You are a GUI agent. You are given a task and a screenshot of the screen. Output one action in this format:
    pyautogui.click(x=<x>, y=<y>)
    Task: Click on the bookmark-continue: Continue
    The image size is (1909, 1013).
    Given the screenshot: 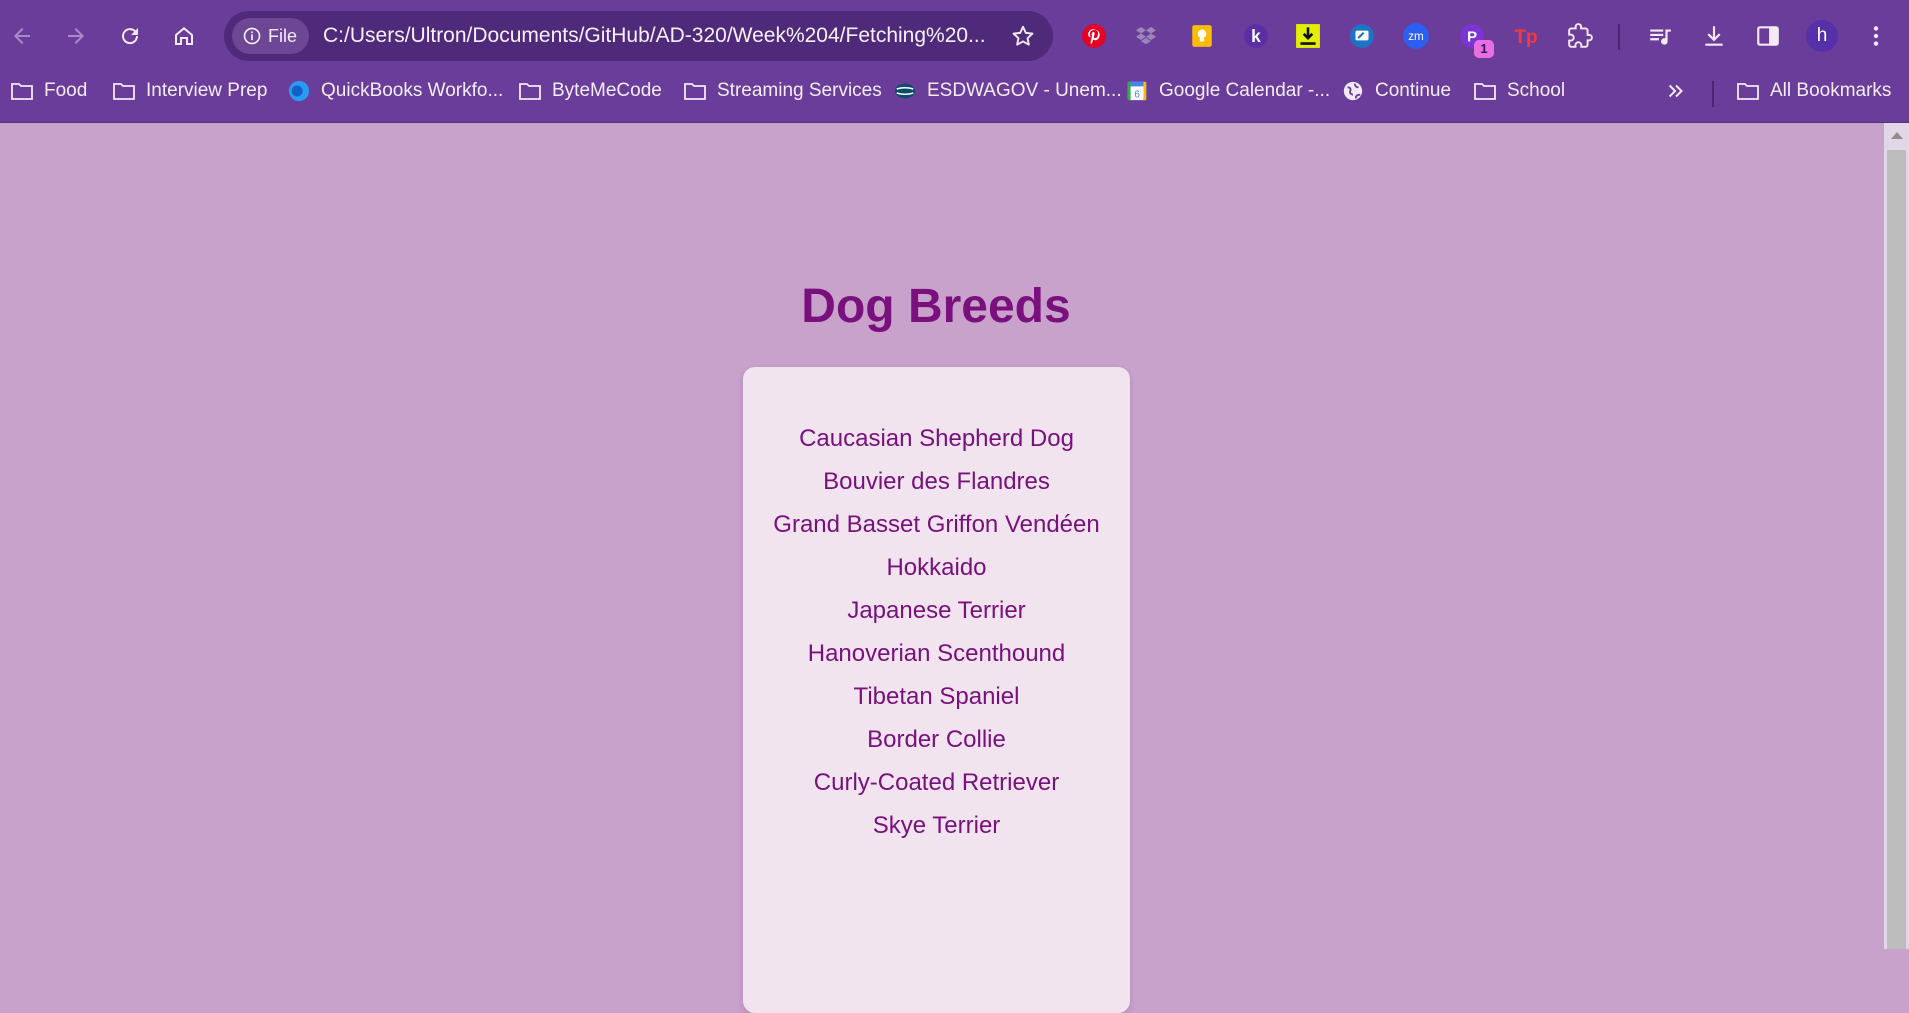 What is the action you would take?
    pyautogui.click(x=1396, y=91)
    